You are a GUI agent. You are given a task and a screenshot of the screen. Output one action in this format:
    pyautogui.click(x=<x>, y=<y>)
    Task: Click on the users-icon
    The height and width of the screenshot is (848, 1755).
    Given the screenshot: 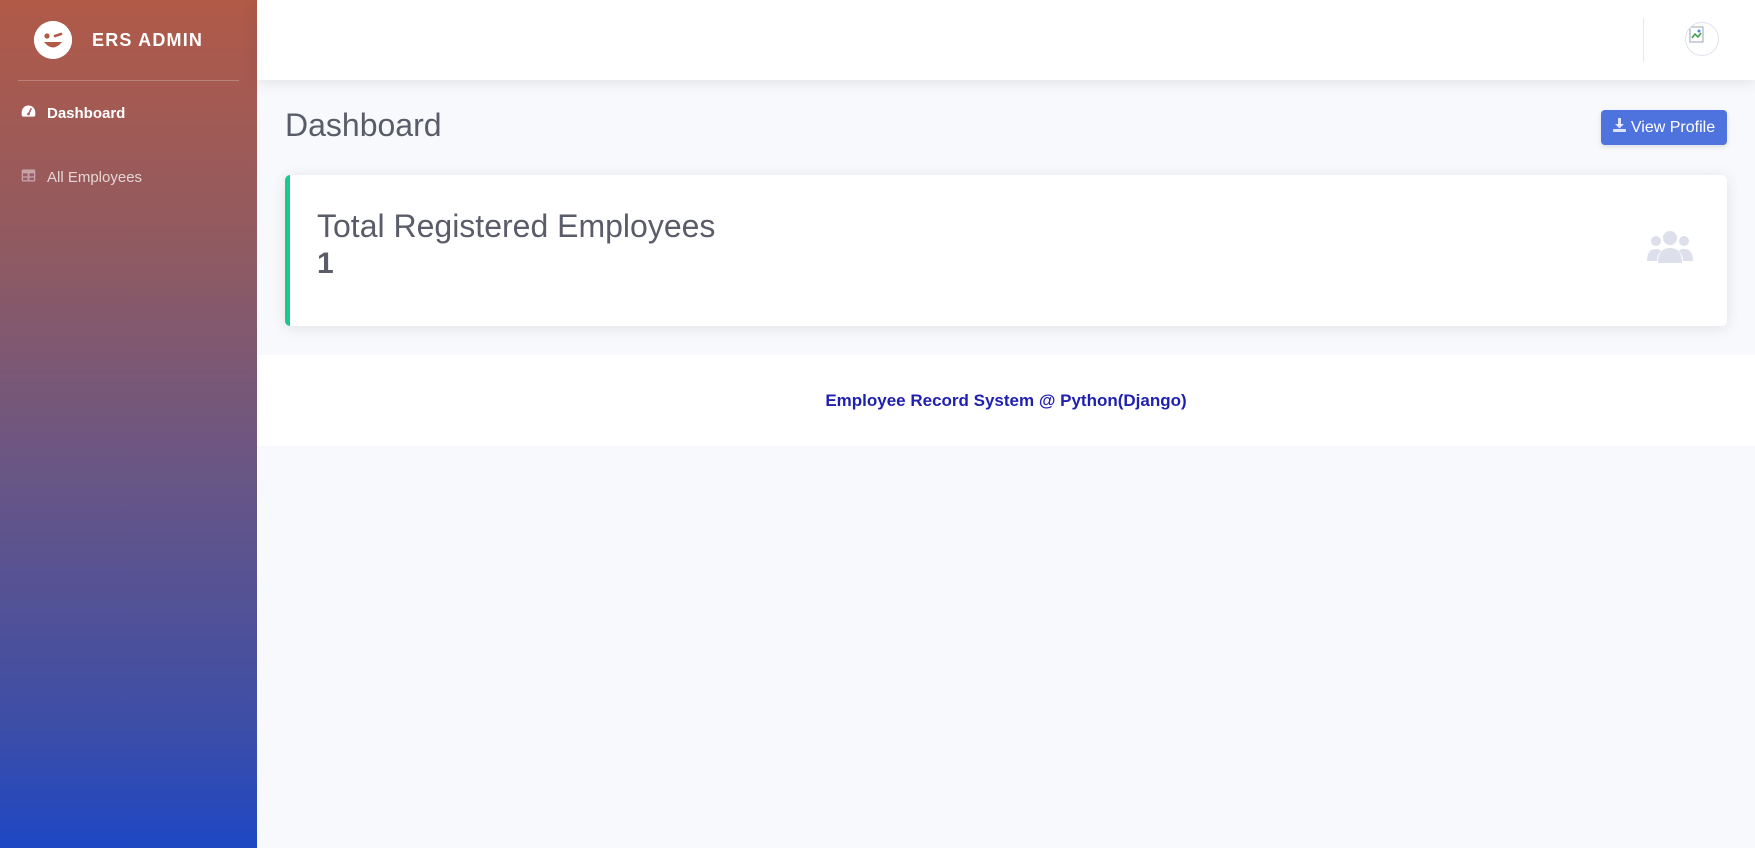 What is the action you would take?
    pyautogui.click(x=1670, y=247)
    